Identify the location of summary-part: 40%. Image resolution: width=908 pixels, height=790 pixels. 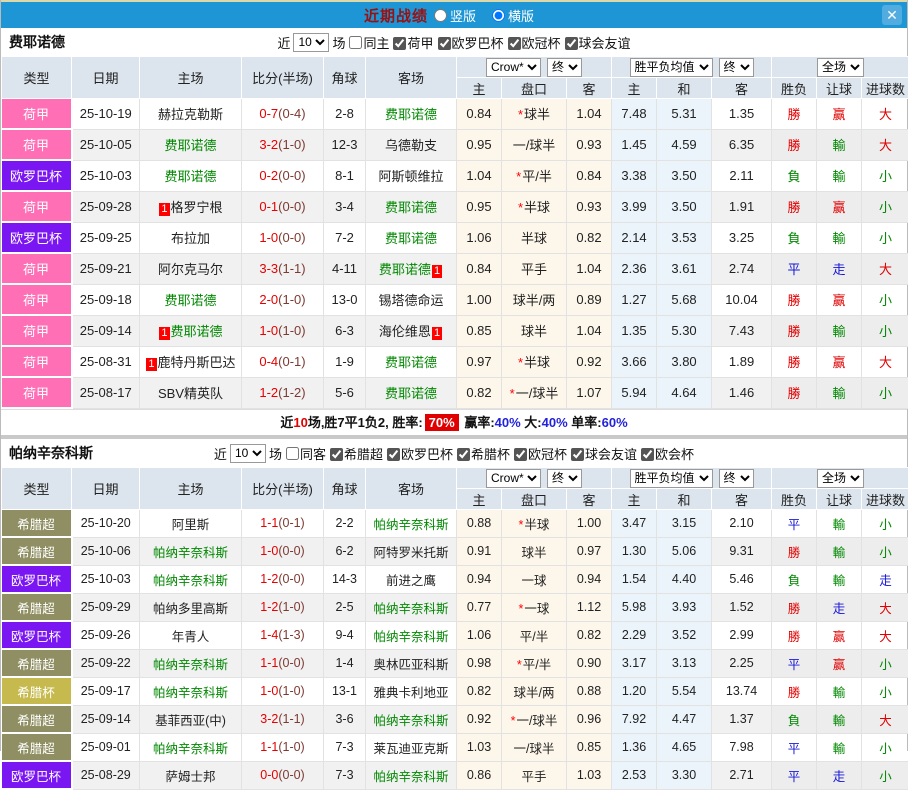
(555, 422).